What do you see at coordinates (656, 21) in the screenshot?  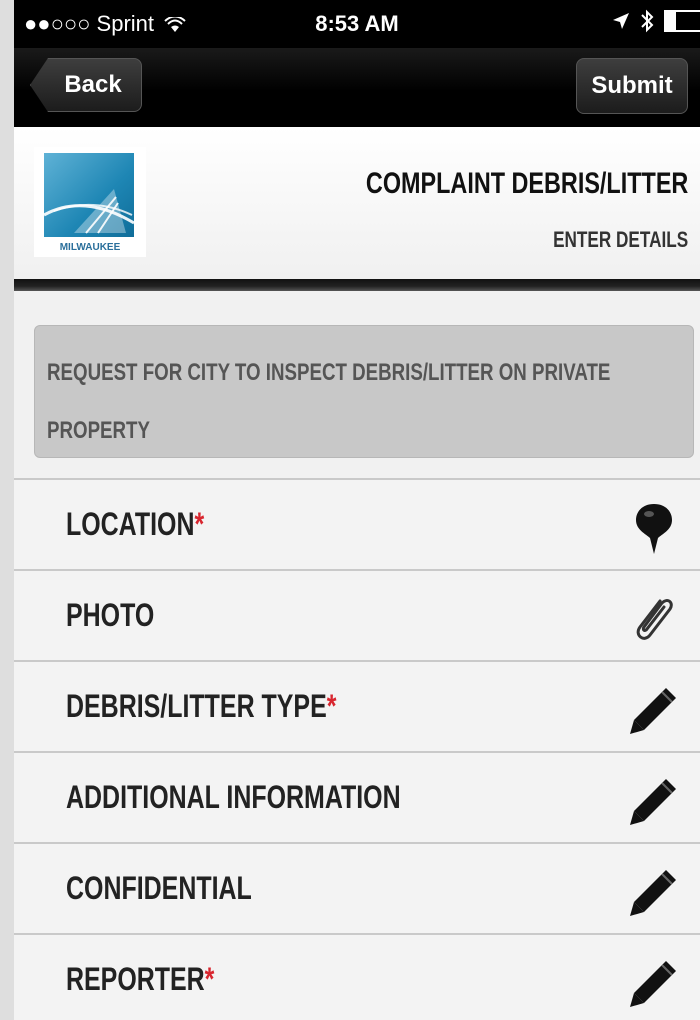 I see `status-right` at bounding box center [656, 21].